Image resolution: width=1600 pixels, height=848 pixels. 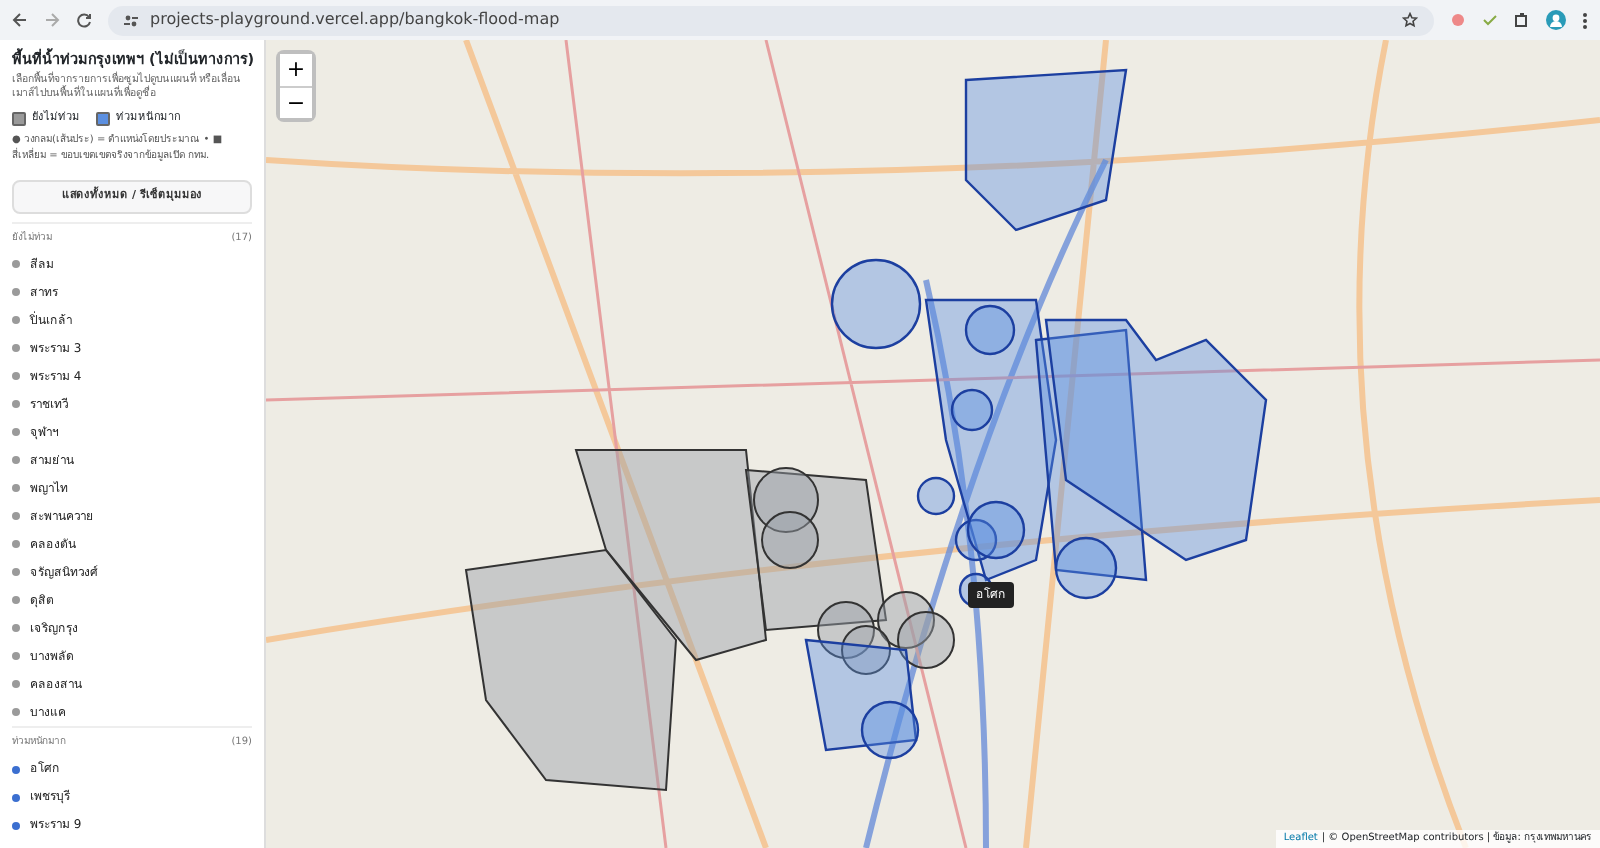 I want to click on zoom-out-button: −, so click(x=296, y=102).